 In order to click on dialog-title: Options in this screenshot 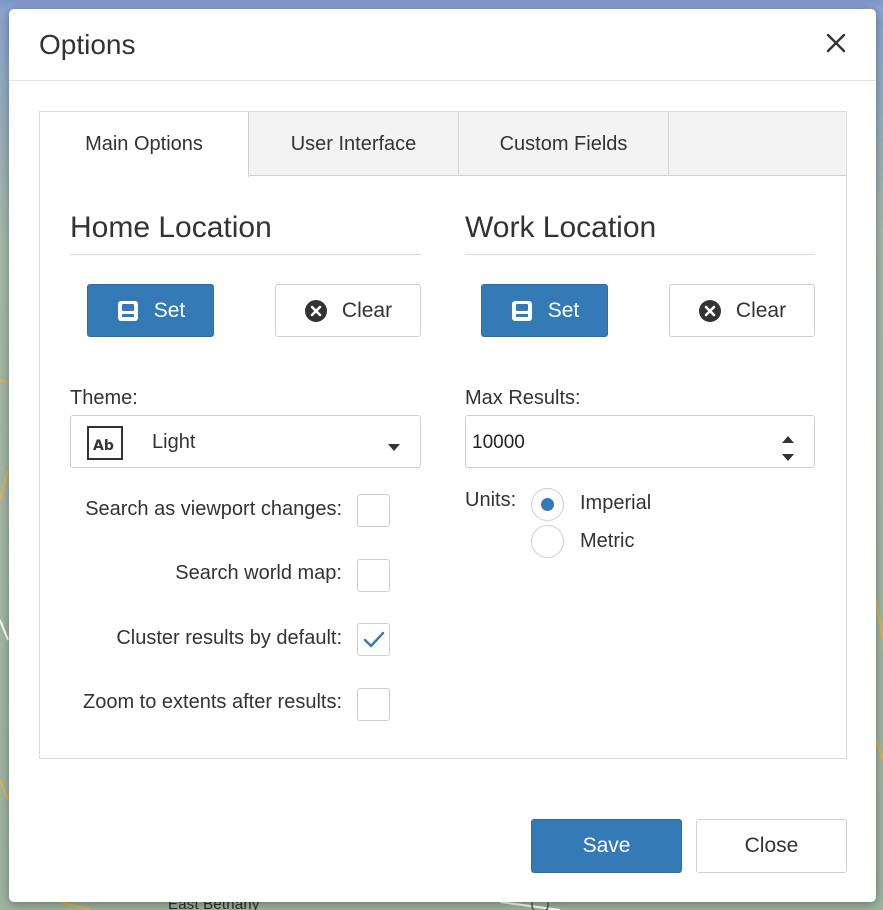, I will do `click(87, 44)`.